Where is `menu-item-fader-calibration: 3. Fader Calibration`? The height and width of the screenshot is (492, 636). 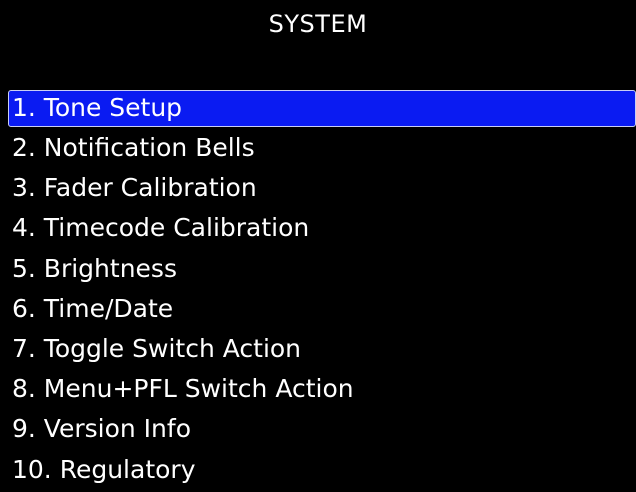 menu-item-fader-calibration: 3. Fader Calibration is located at coordinates (318, 190).